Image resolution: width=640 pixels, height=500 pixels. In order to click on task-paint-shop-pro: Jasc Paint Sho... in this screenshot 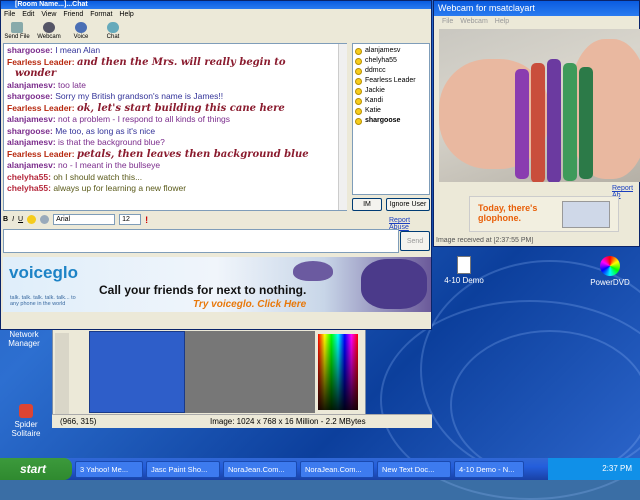, I will do `click(183, 469)`.